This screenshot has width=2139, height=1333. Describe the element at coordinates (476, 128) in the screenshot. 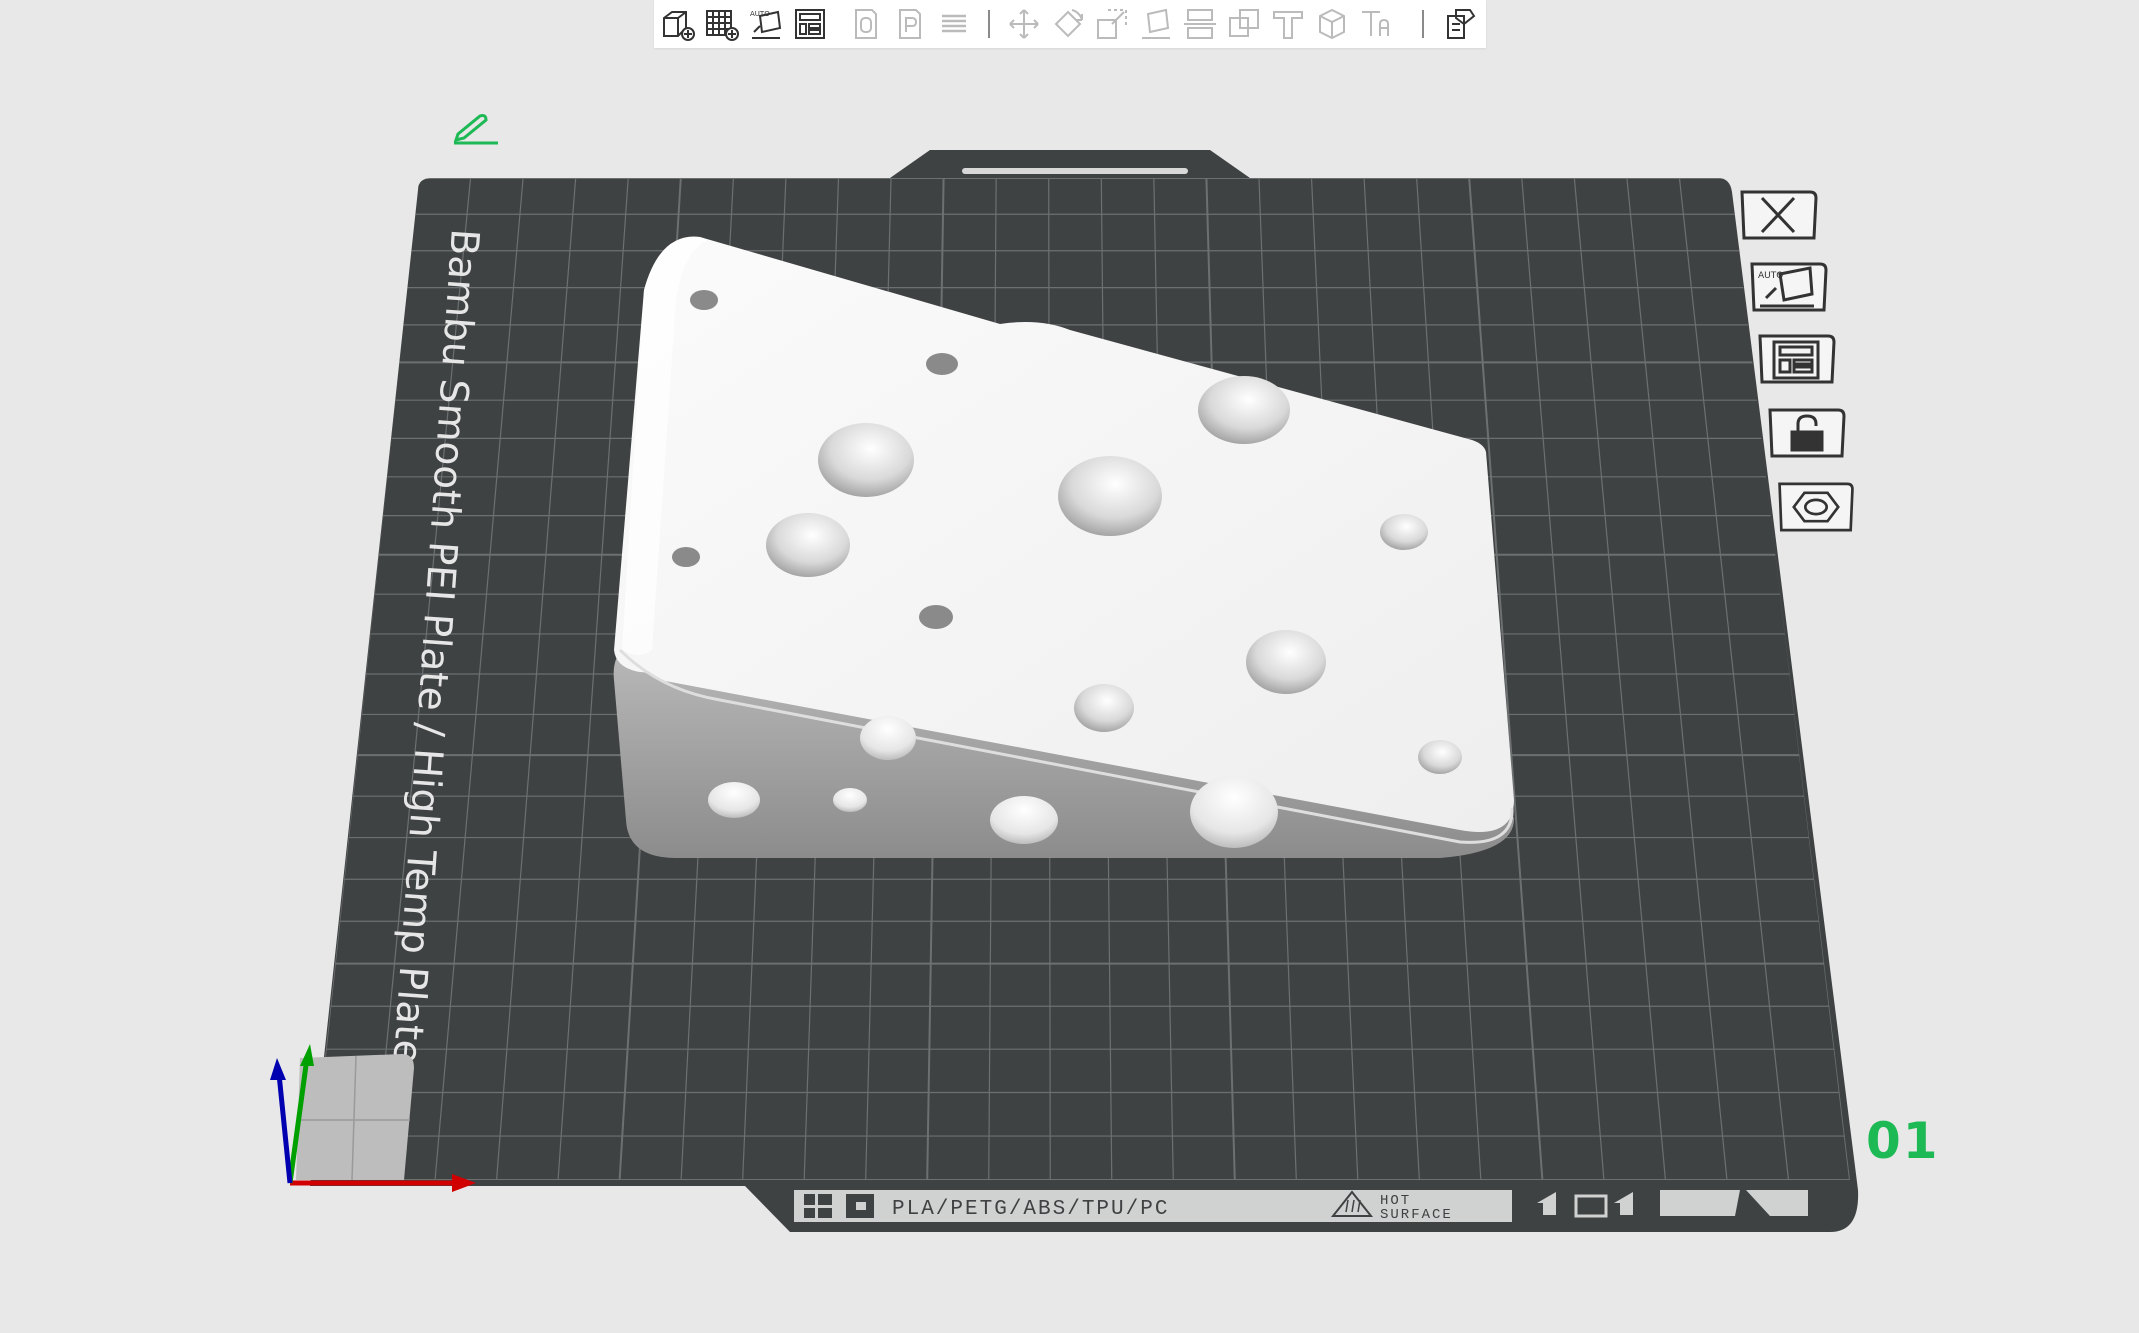

I see `edit-plate-name-icon` at that location.